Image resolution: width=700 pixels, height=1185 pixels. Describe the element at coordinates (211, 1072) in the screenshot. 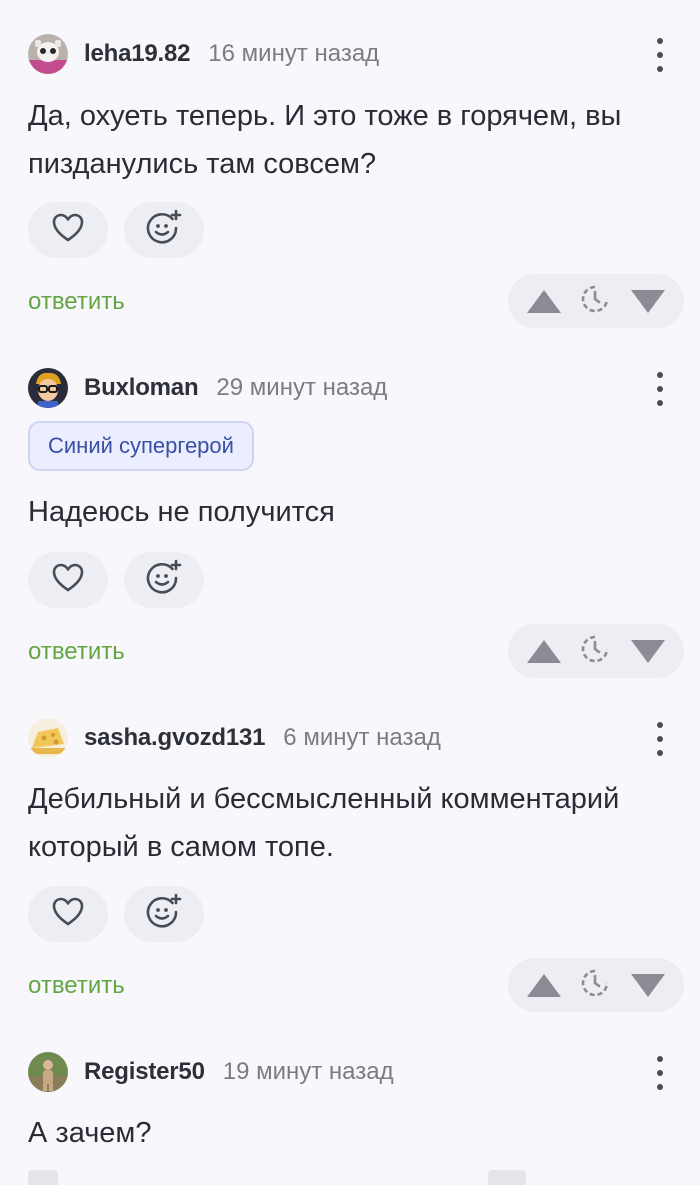

I see `comment-header: Register50 19 минут назад` at that location.